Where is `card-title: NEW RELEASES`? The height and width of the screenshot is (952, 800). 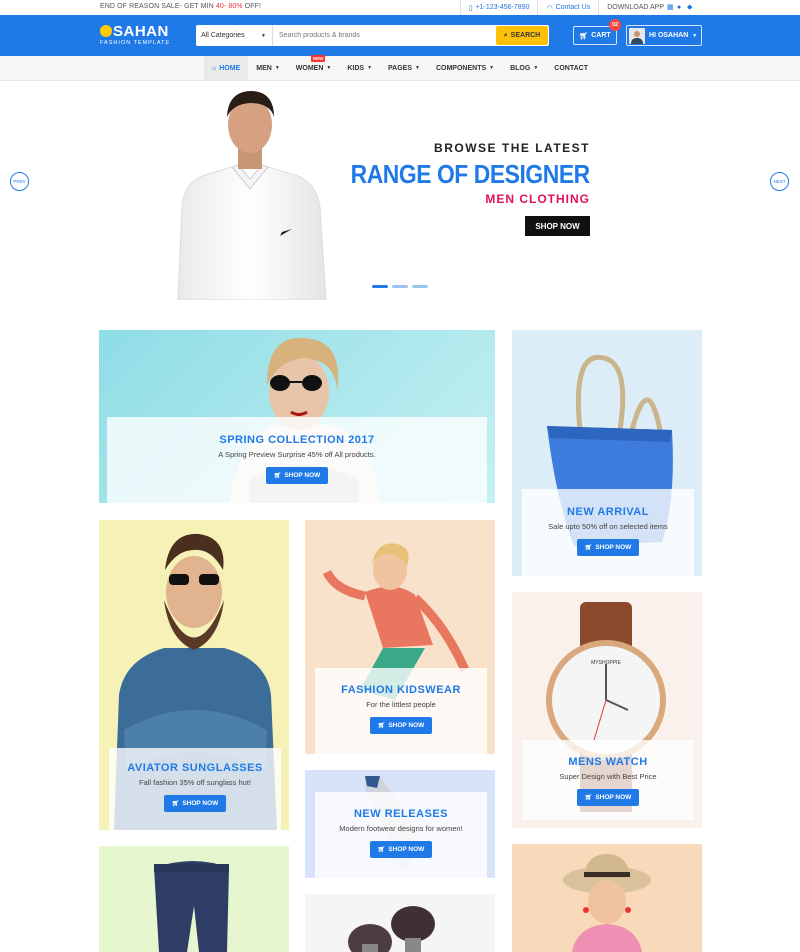
card-title: NEW RELEASES is located at coordinates (400, 814).